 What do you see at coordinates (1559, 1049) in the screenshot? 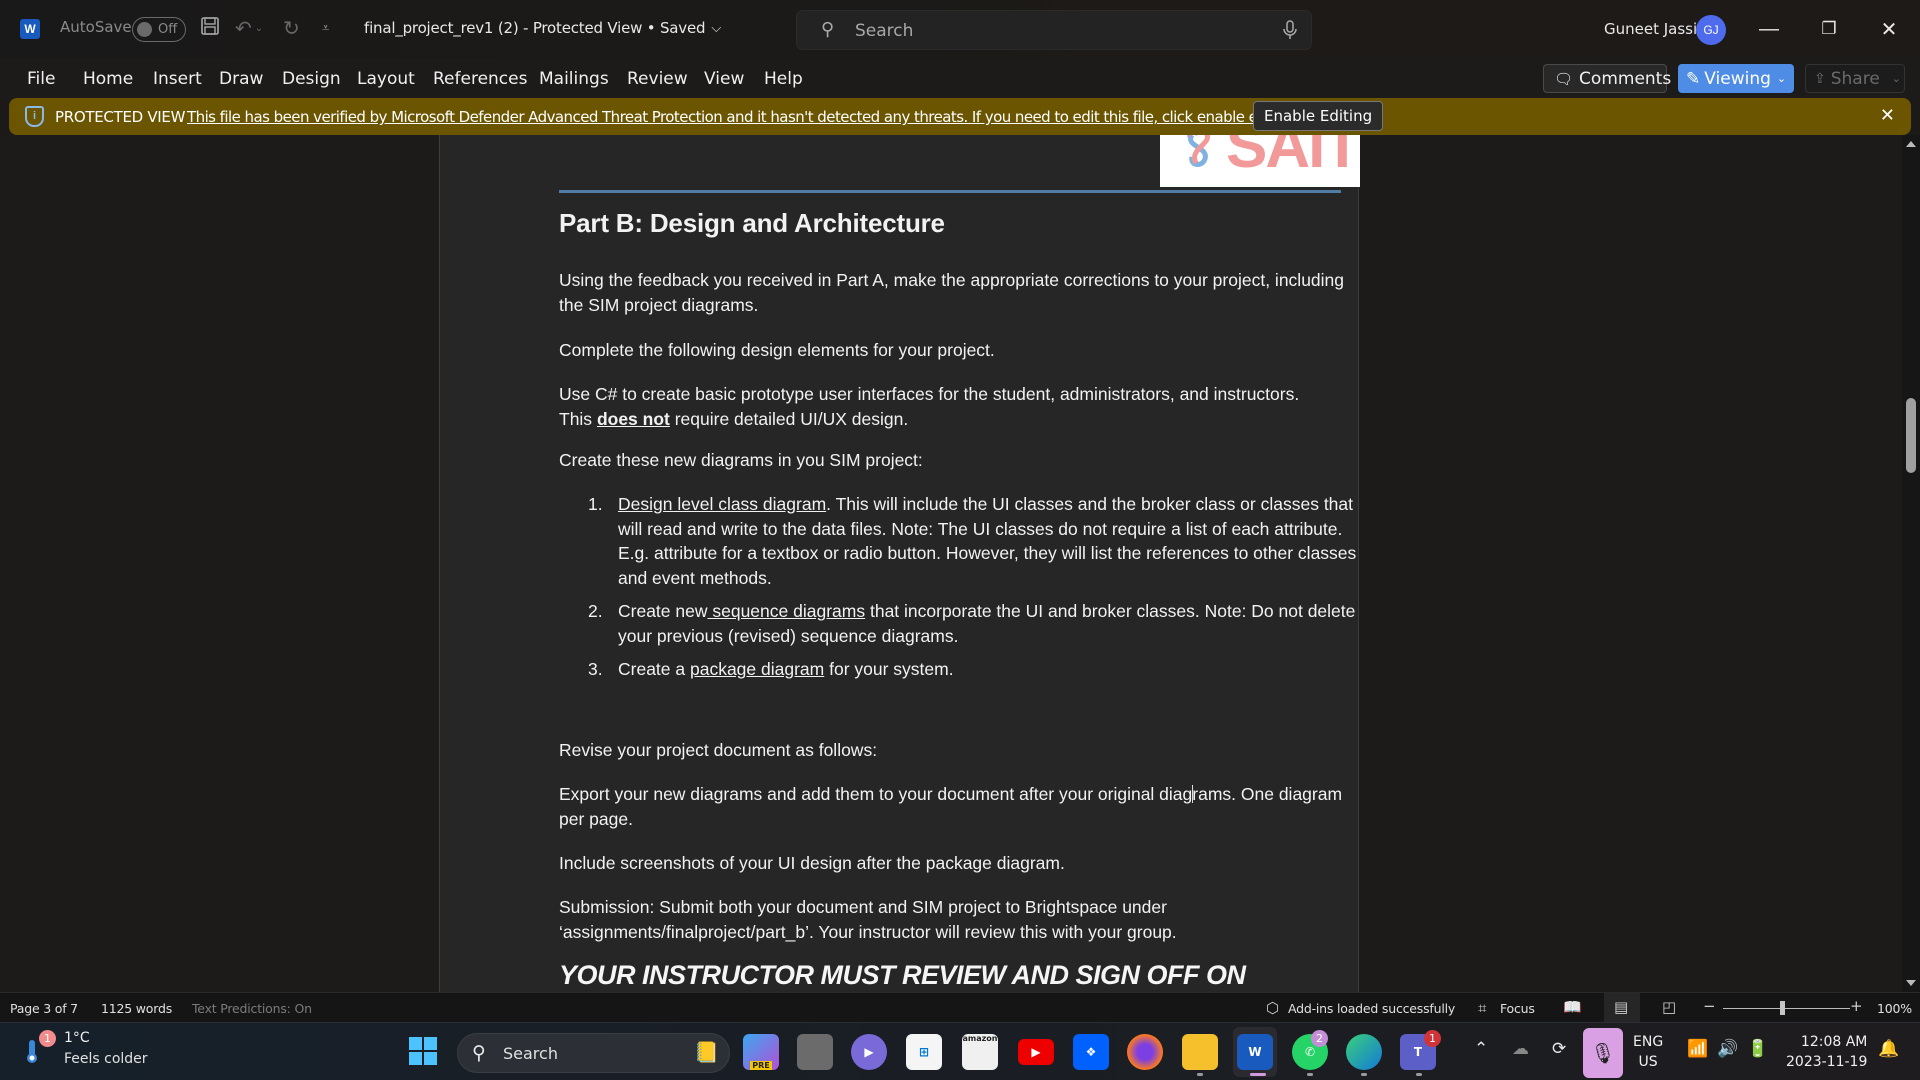
I see `sync-icon: ⟳` at bounding box center [1559, 1049].